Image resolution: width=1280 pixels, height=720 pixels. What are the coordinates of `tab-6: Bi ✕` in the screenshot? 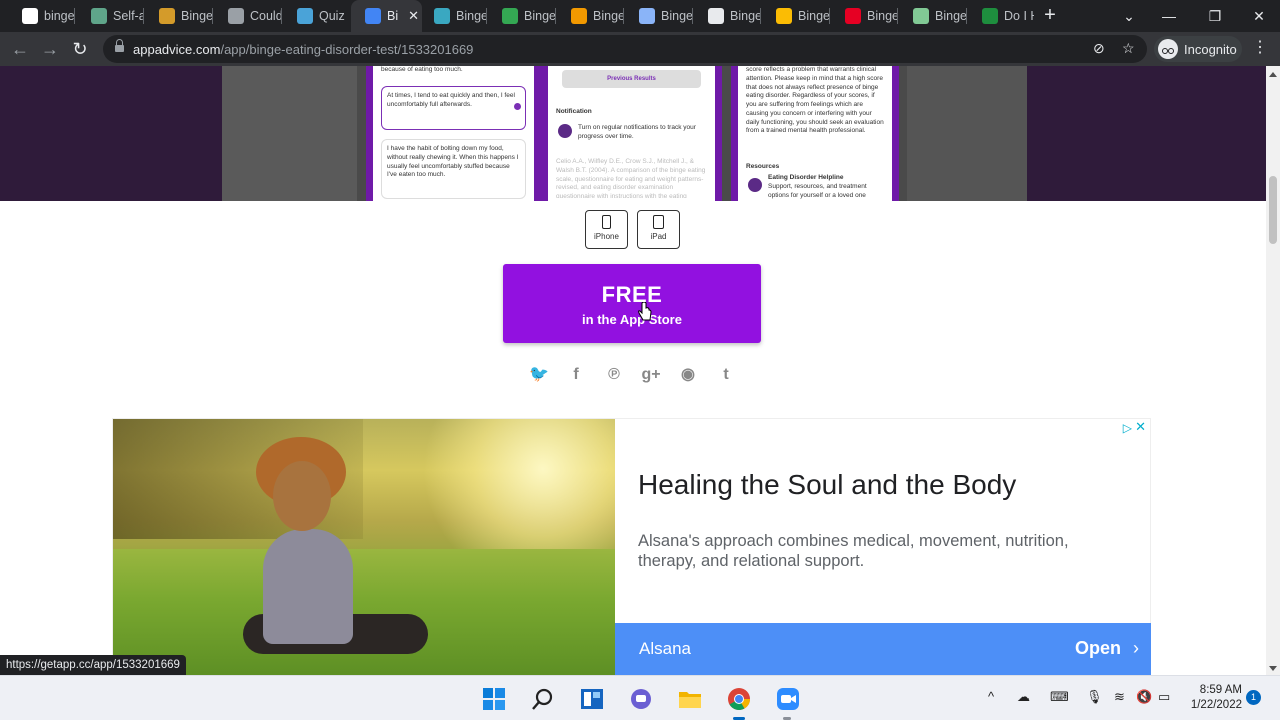 It's located at (386, 16).